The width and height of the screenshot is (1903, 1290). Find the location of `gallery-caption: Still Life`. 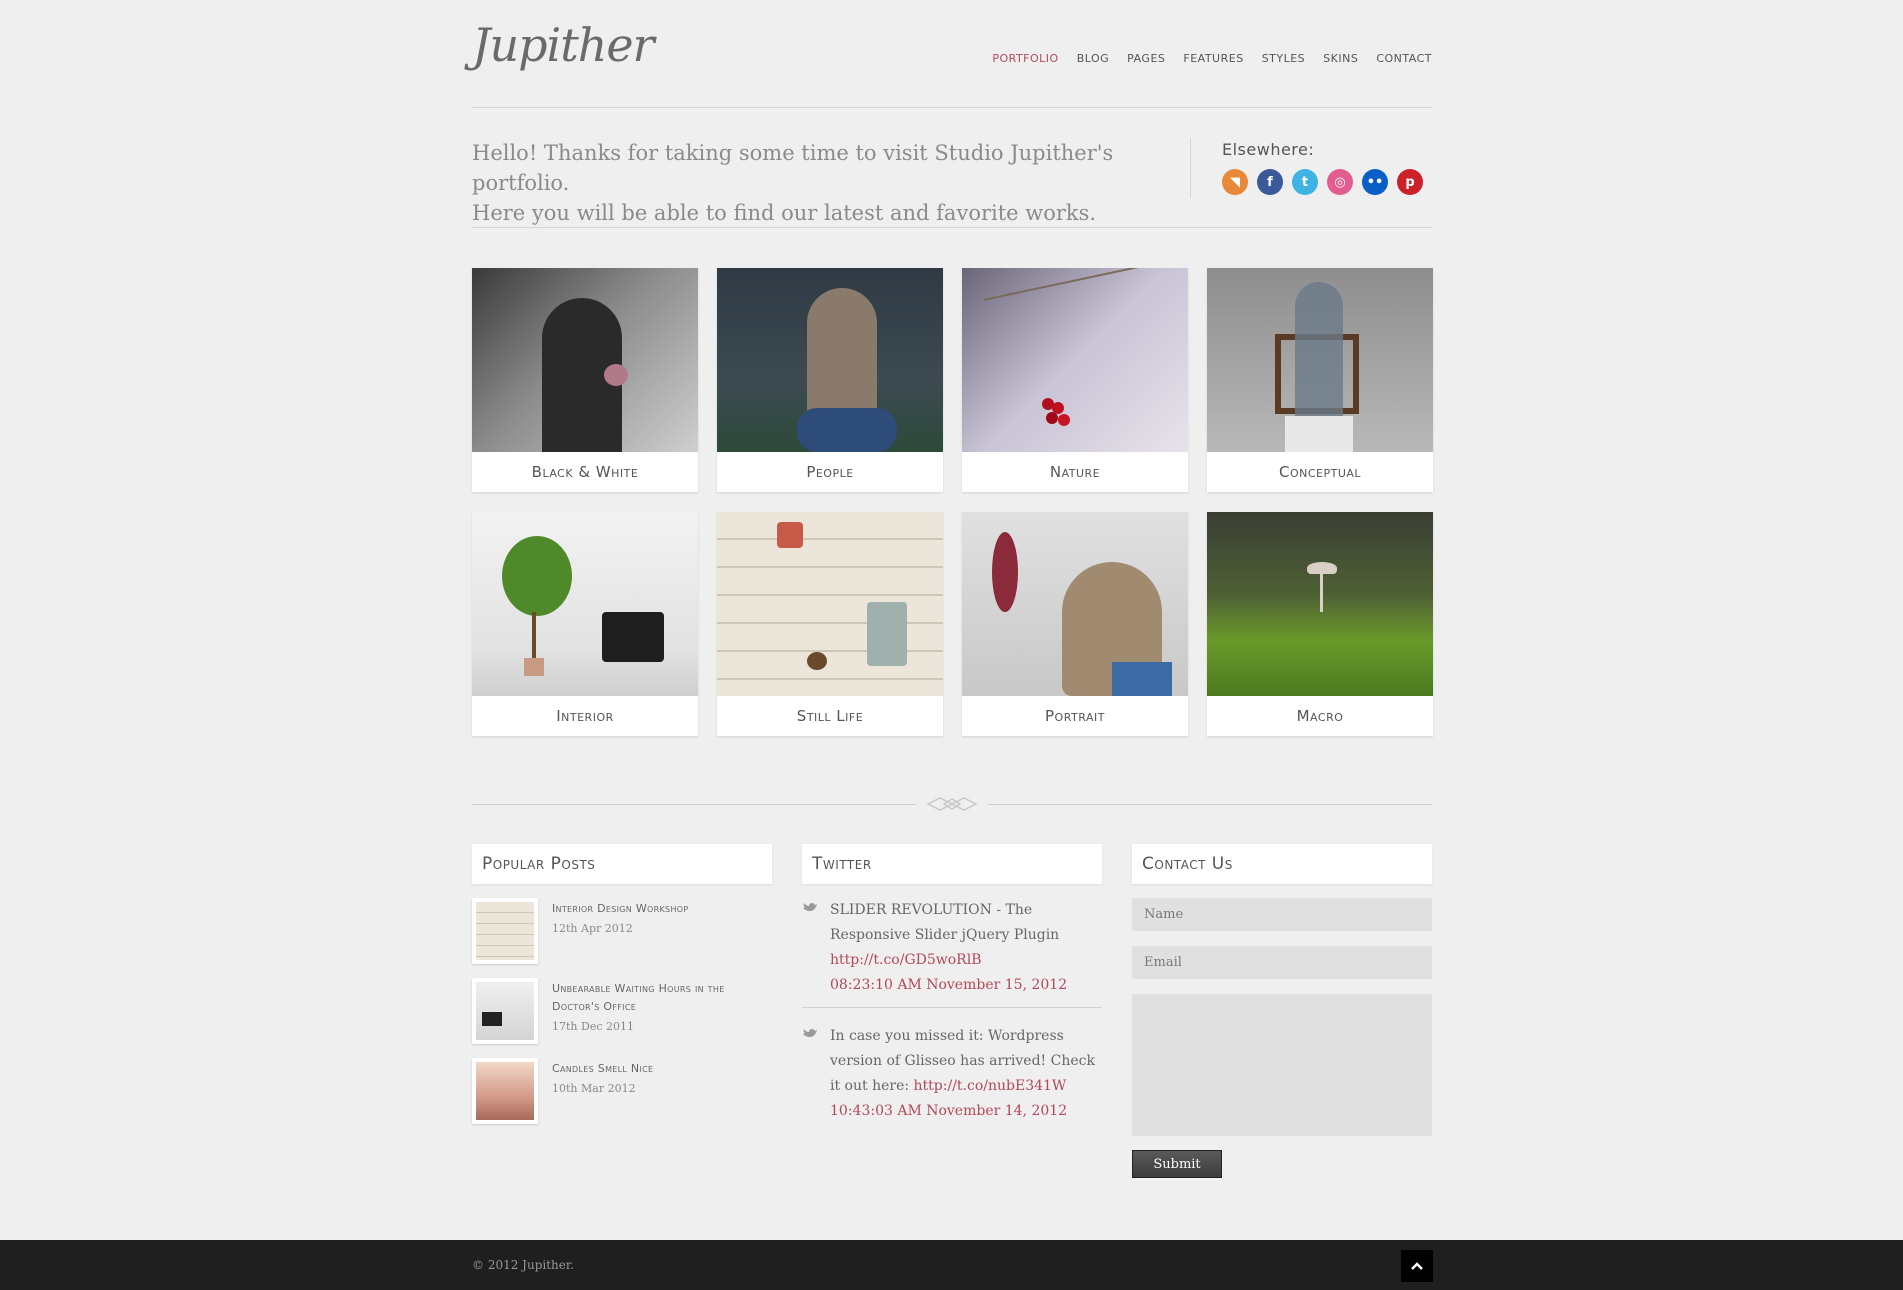

gallery-caption: Still Life is located at coordinates (830, 716).